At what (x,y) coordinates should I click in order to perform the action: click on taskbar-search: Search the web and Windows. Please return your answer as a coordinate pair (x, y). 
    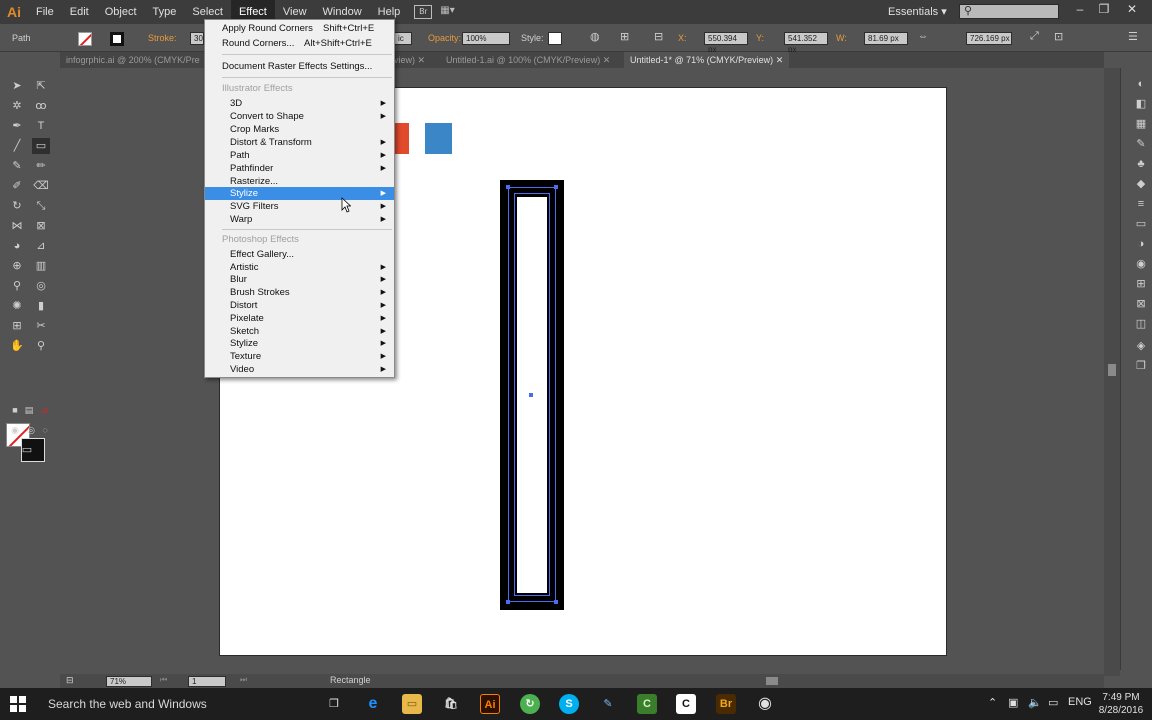
    Looking at the image, I should click on (127, 704).